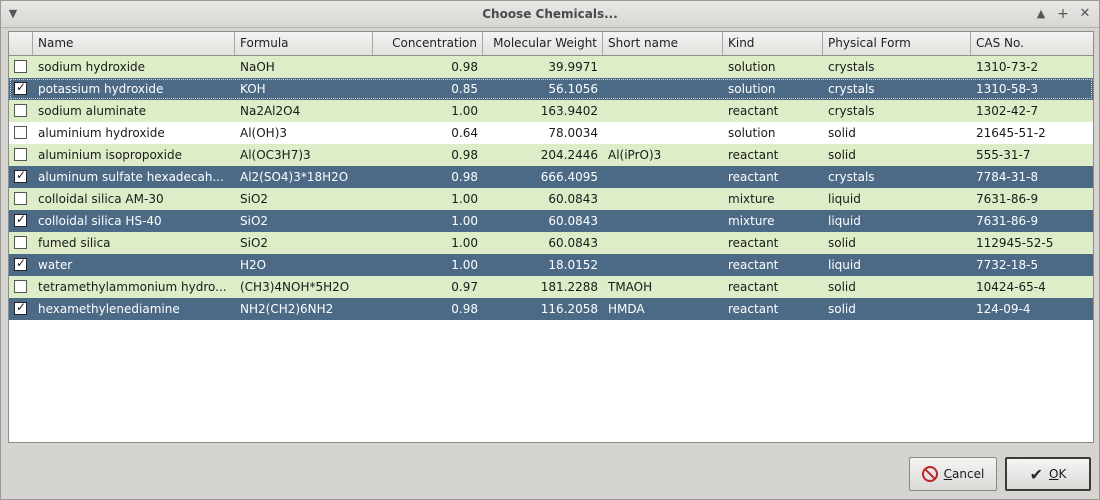 The width and height of the screenshot is (1100, 500). Describe the element at coordinates (1007, 89) in the screenshot. I see `cell-cas: 1310-58-3` at that location.